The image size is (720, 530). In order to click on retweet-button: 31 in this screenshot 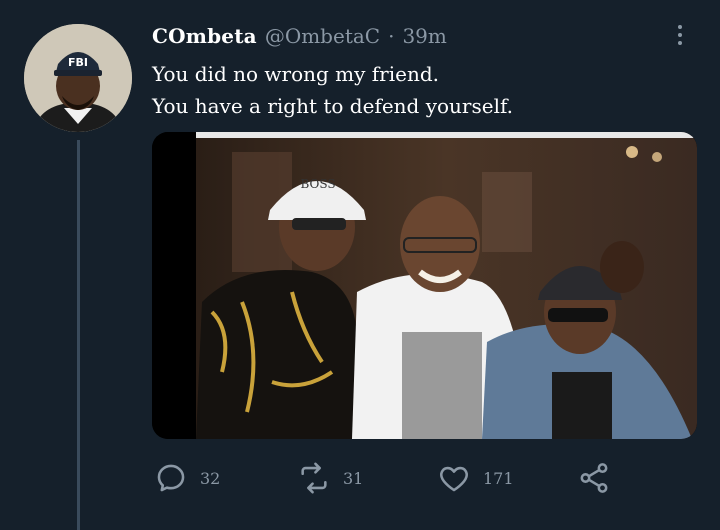, I will do `click(330, 478)`.